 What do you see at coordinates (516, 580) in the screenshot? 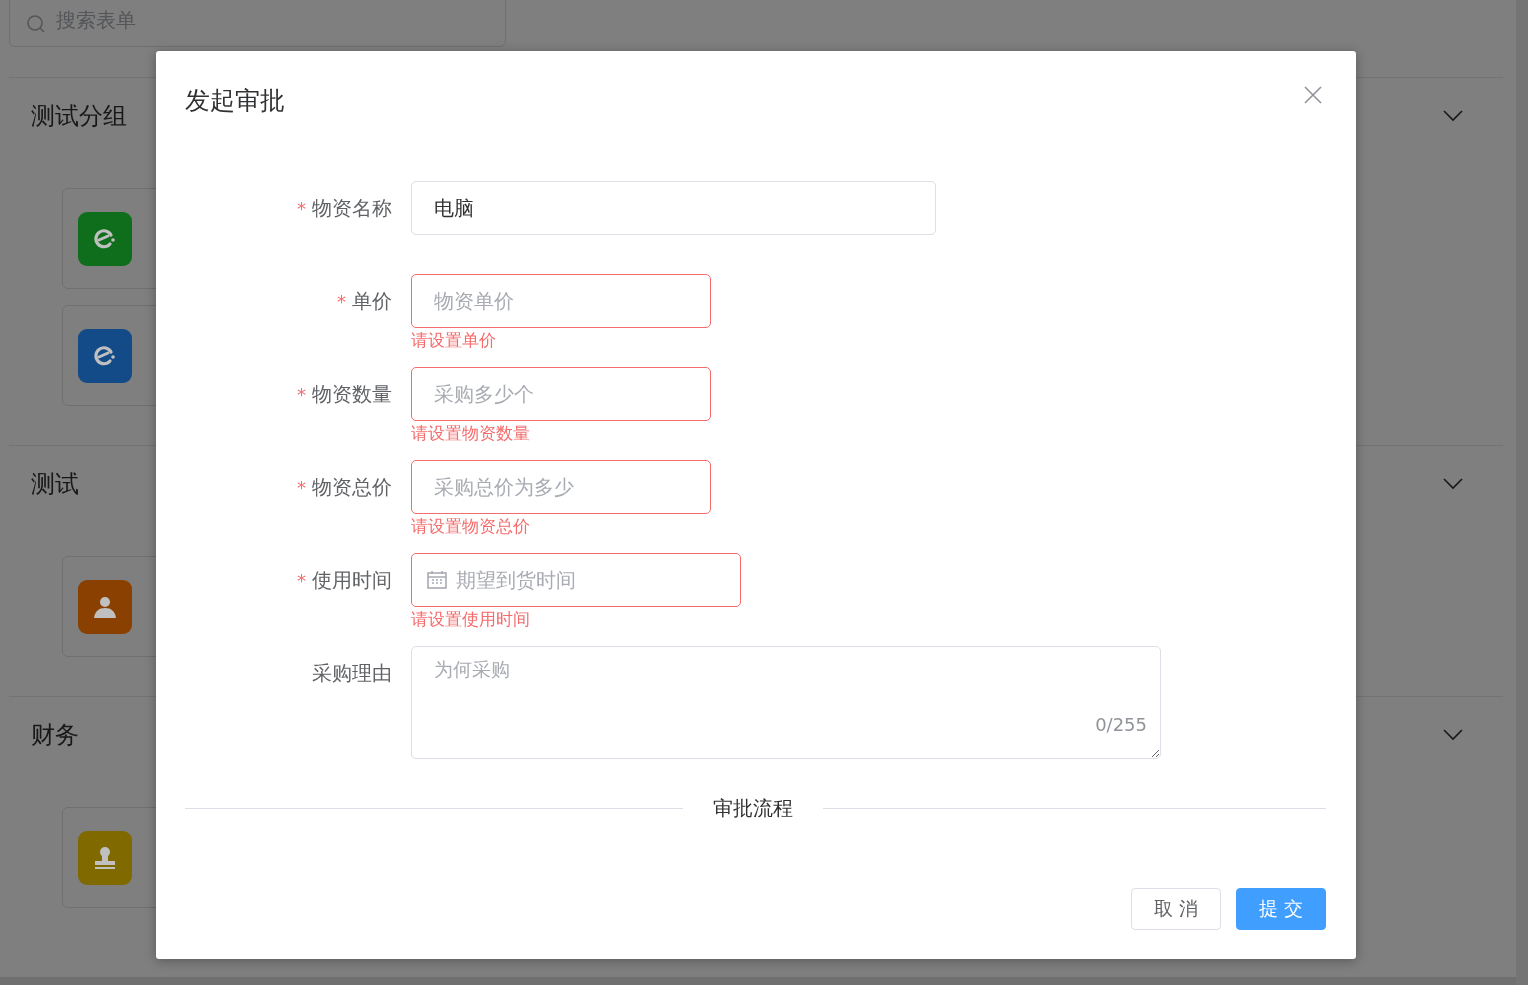
I see `placeholder-text: 期望到货时间` at bounding box center [516, 580].